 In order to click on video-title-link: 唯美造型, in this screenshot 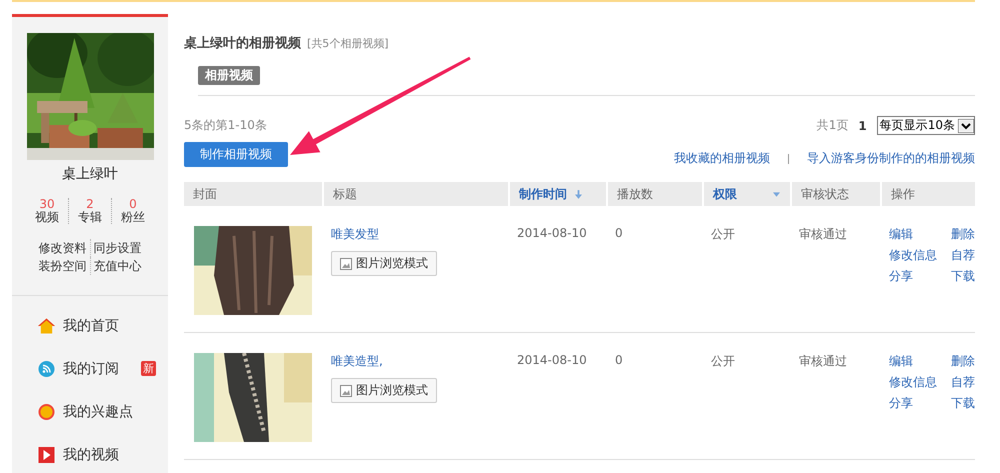, I will do `click(419, 361)`.